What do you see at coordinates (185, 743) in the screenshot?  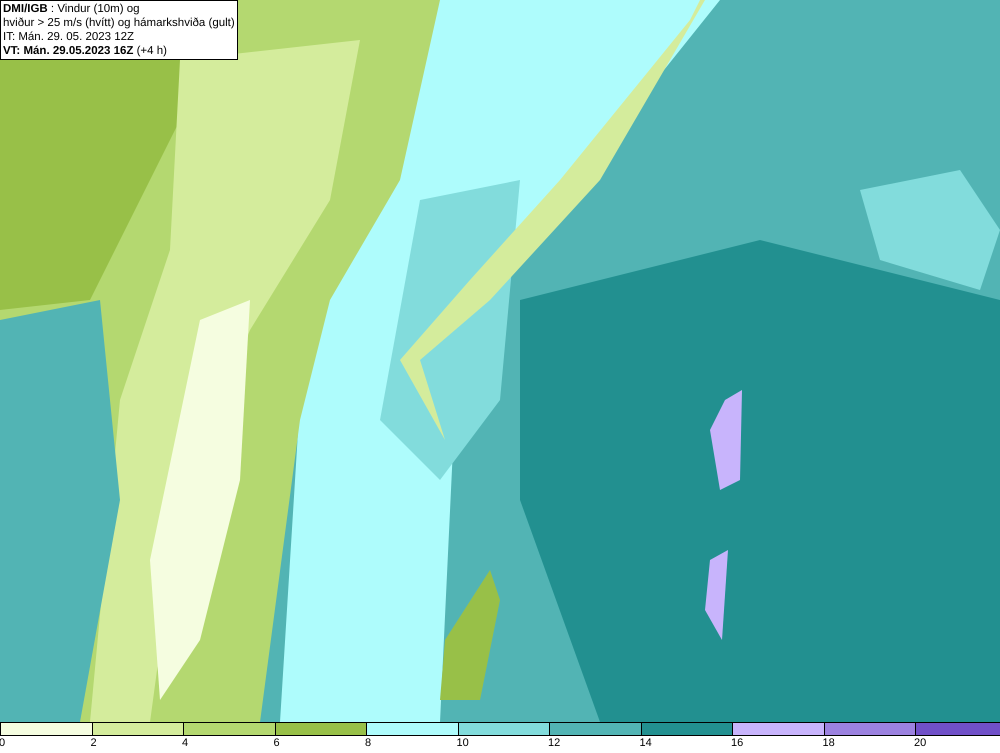 I see `legend-label: 4` at bounding box center [185, 743].